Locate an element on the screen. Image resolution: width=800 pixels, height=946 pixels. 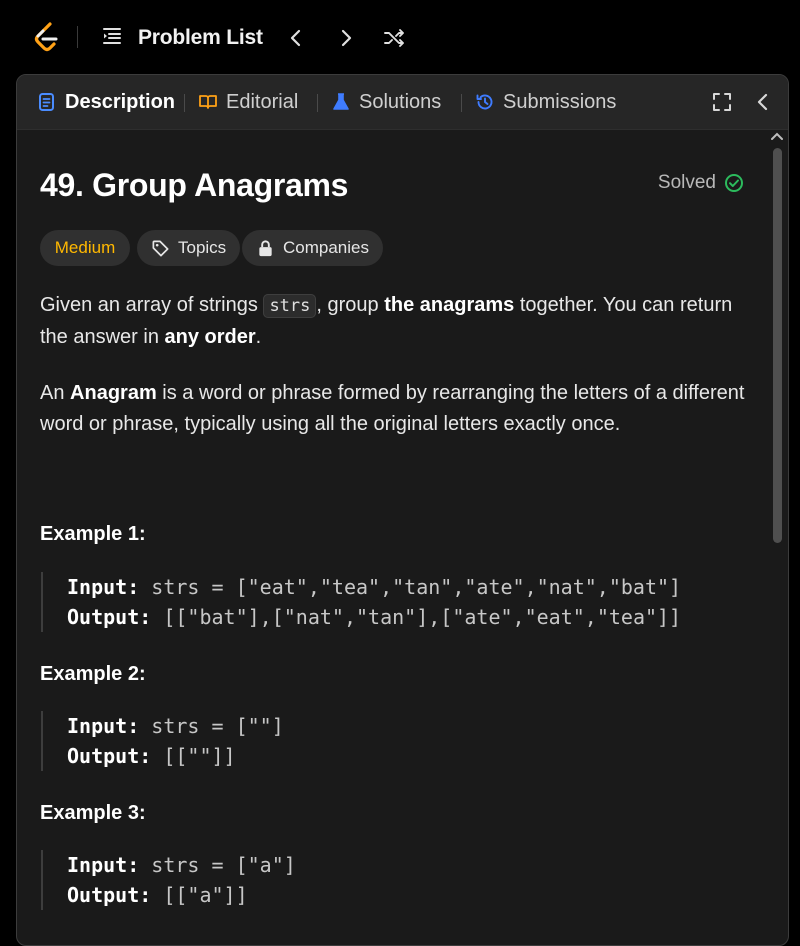
tab-editorial-label: Editorial is located at coordinates (262, 101).